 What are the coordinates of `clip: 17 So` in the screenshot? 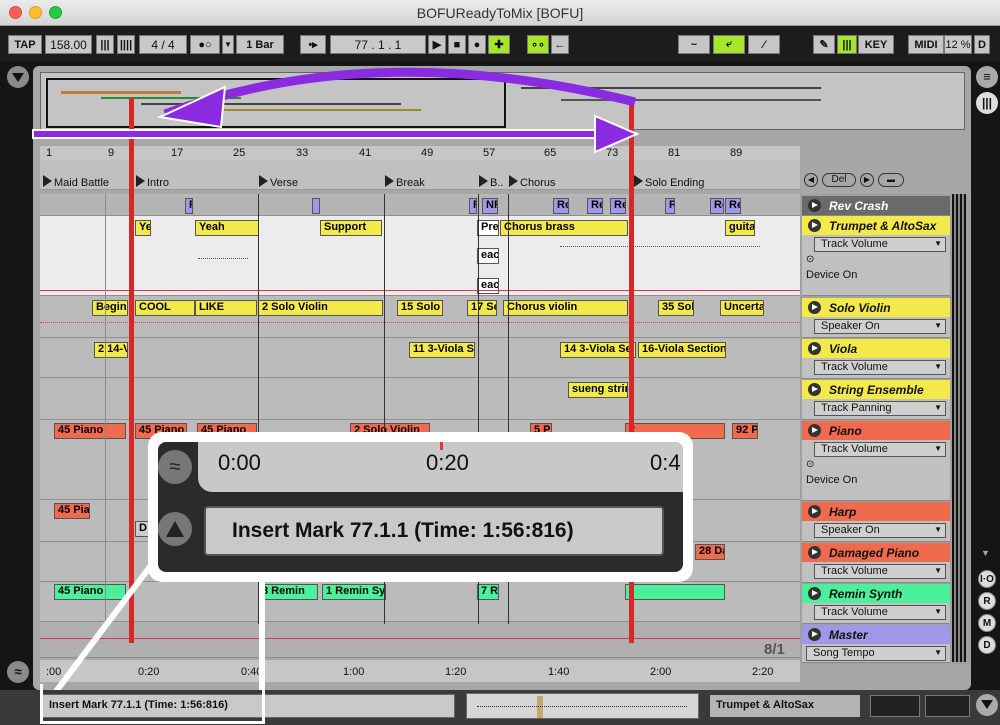 It's located at (482, 308).